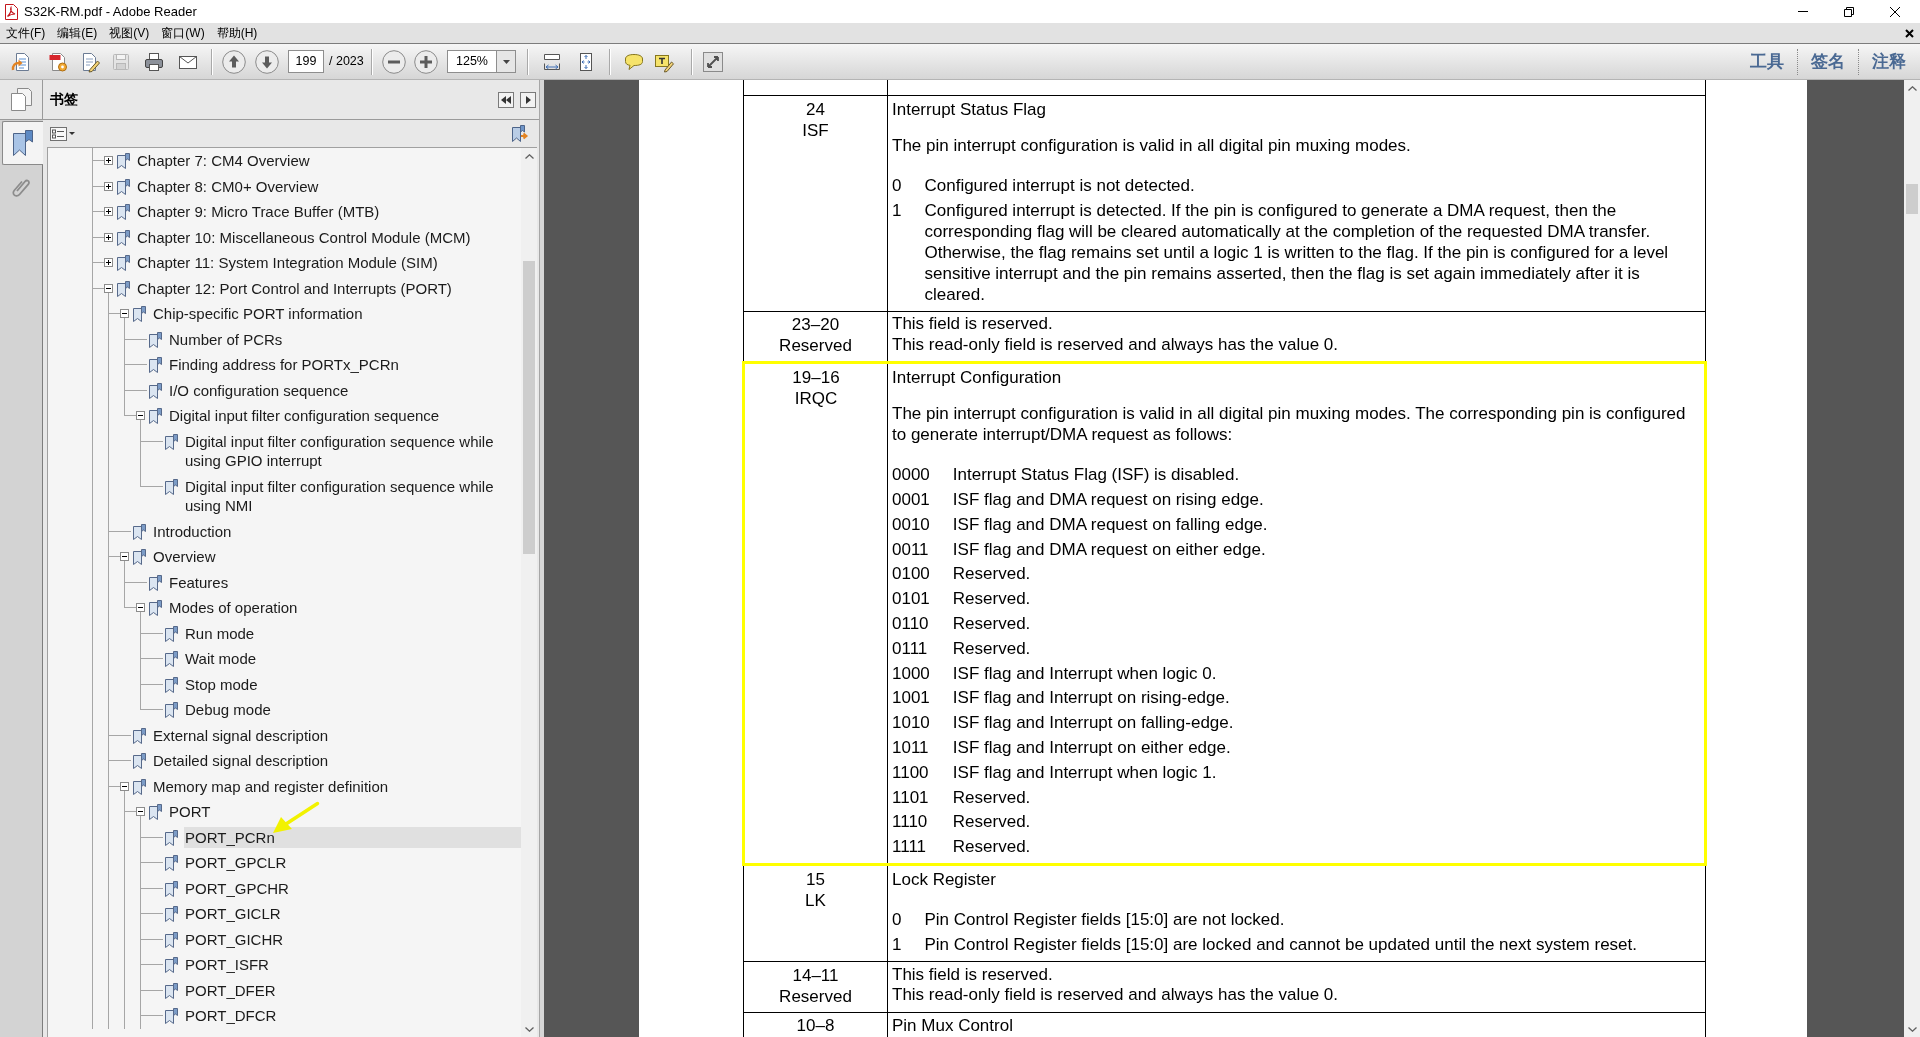 The height and width of the screenshot is (1037, 1920). I want to click on bookmark-item: PORT_GICLR, so click(352, 914).